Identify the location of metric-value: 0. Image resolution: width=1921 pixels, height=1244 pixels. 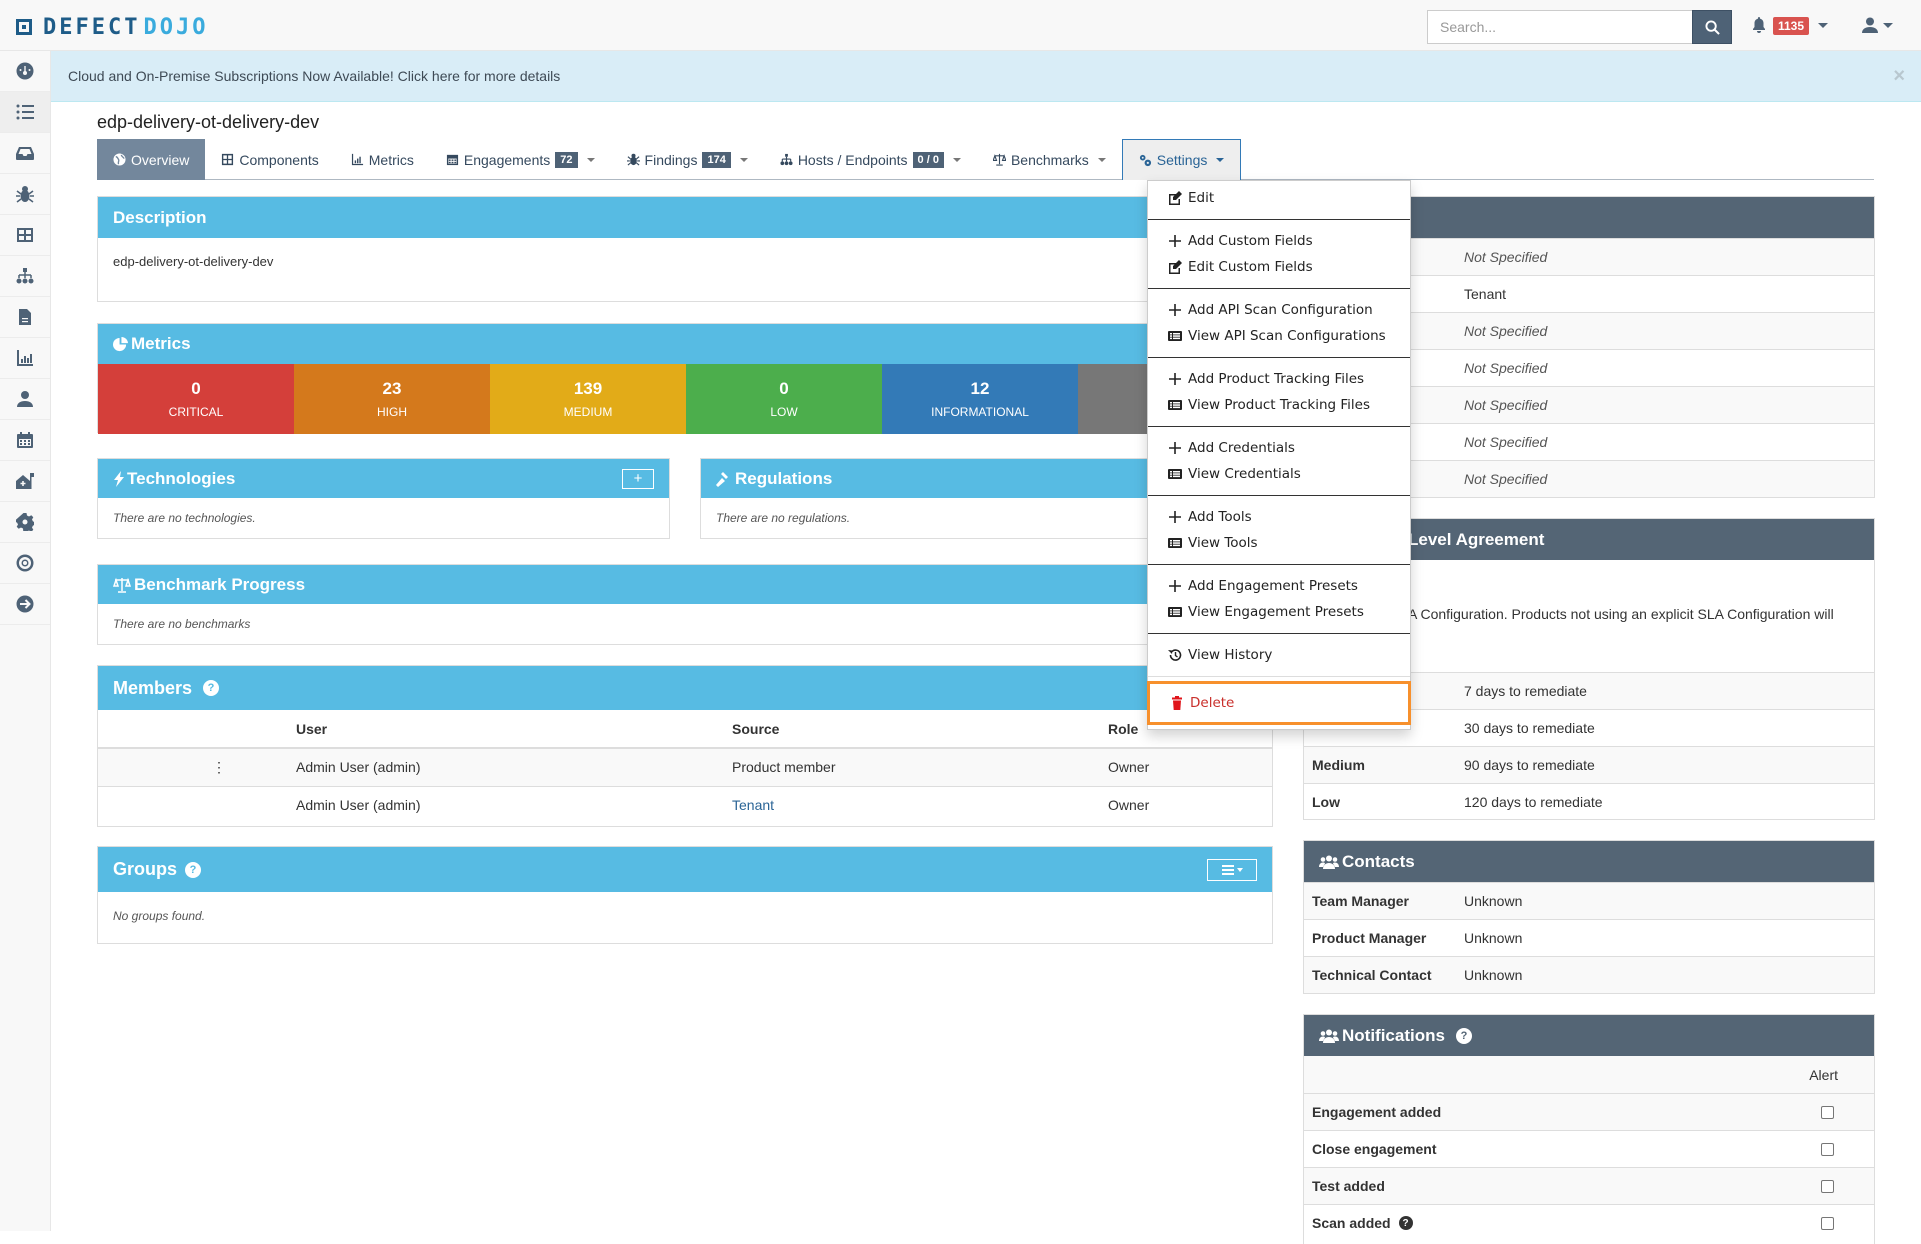
(784, 388).